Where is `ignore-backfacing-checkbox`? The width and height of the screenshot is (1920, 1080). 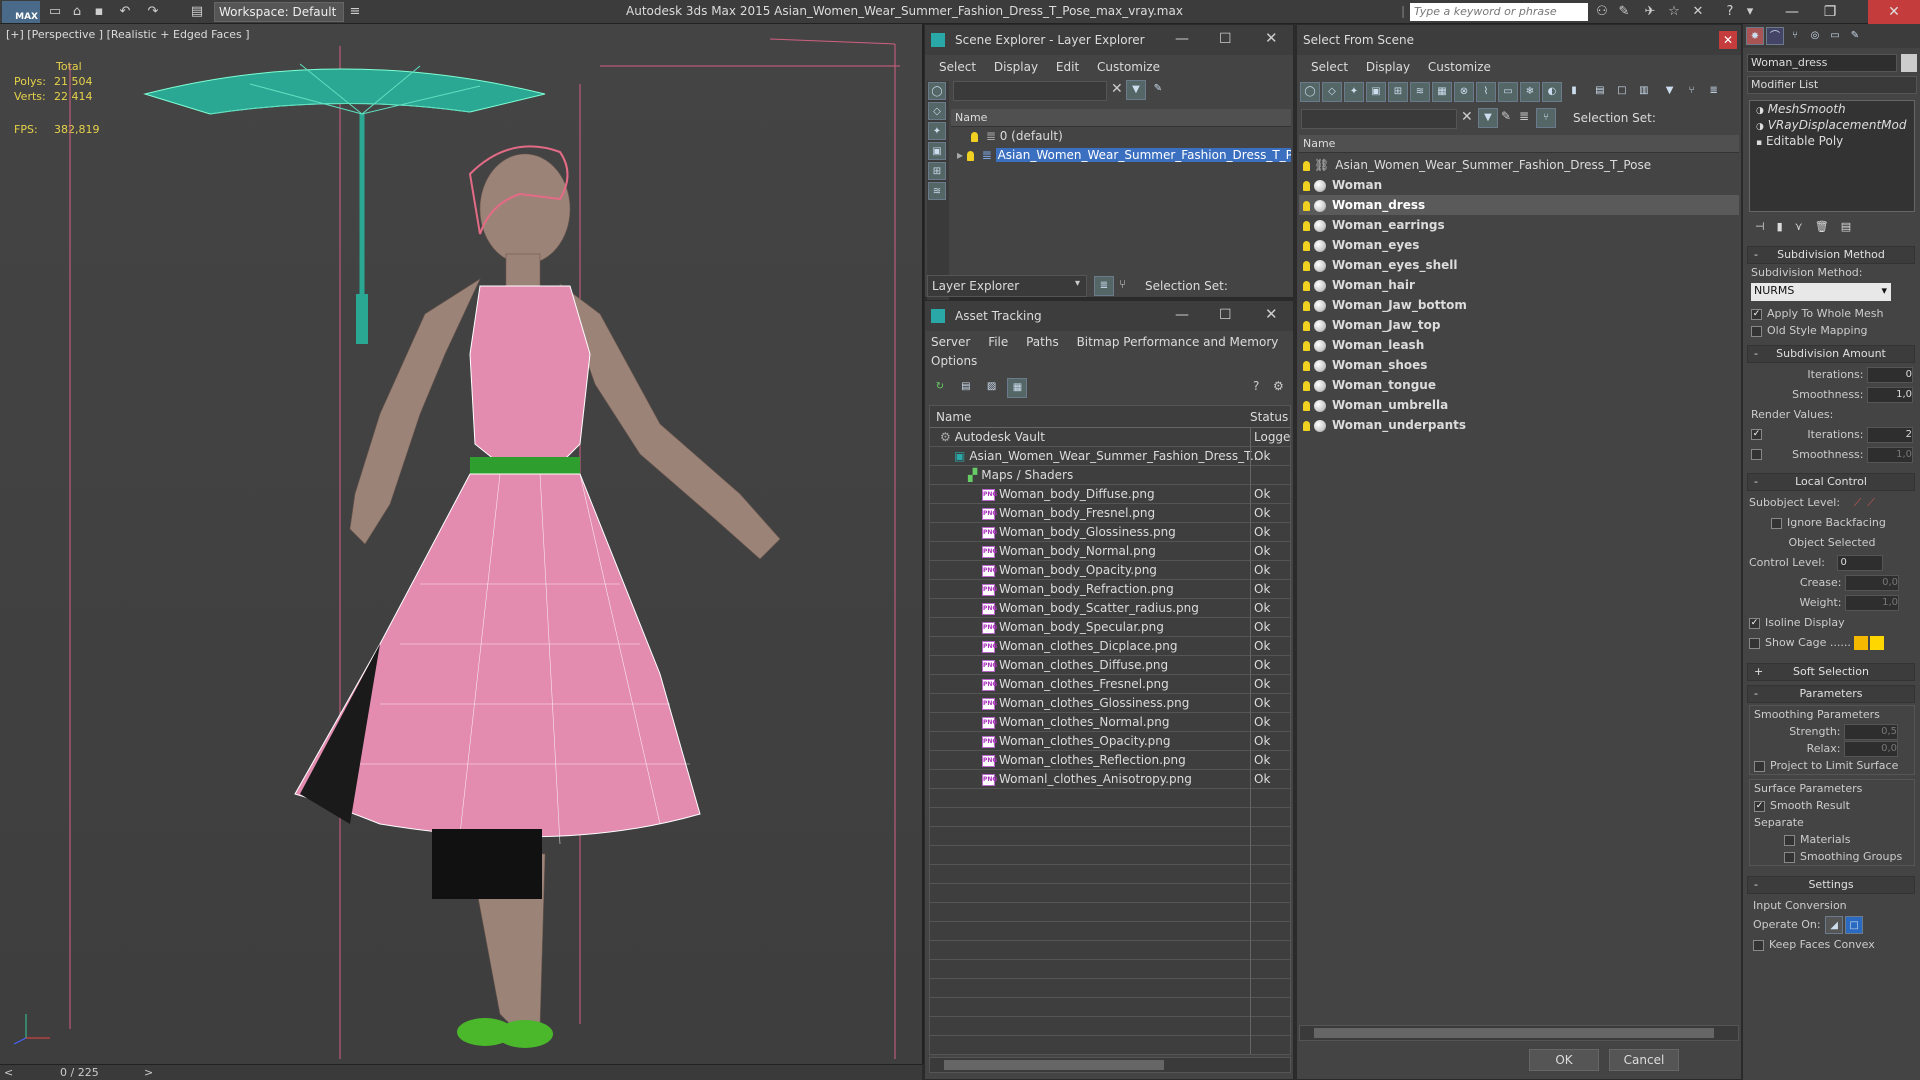 ignore-backfacing-checkbox is located at coordinates (1776, 523).